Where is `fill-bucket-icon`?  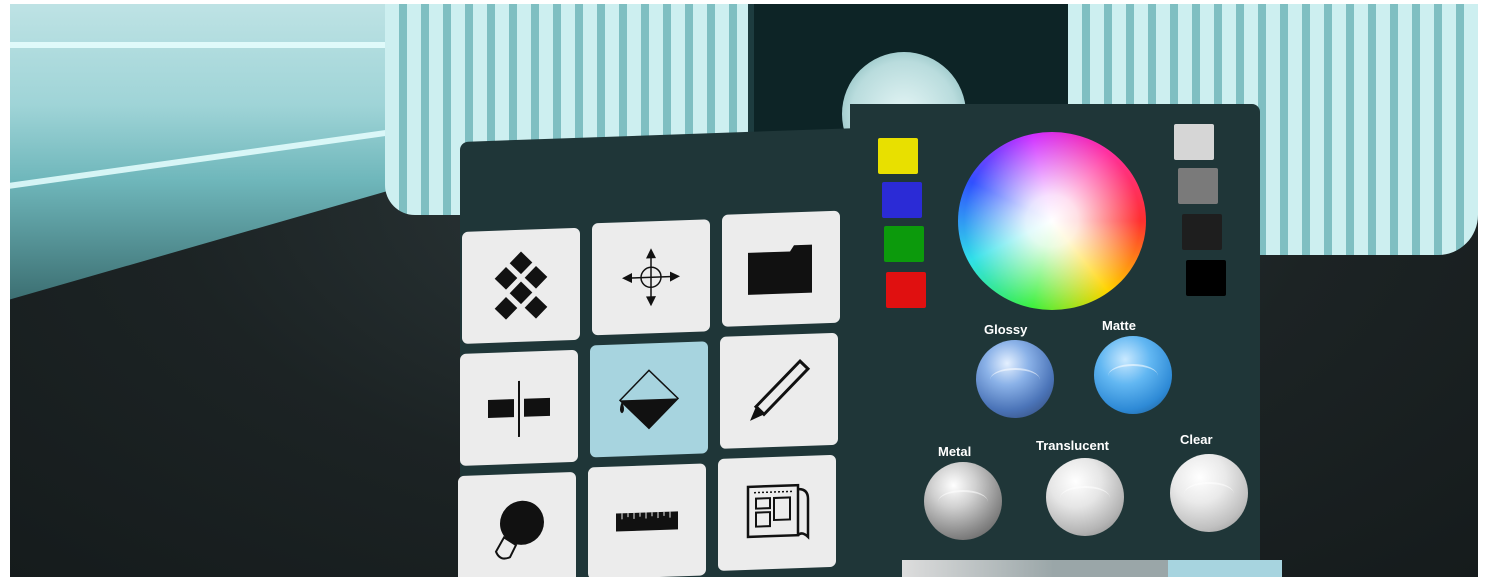 fill-bucket-icon is located at coordinates (649, 399).